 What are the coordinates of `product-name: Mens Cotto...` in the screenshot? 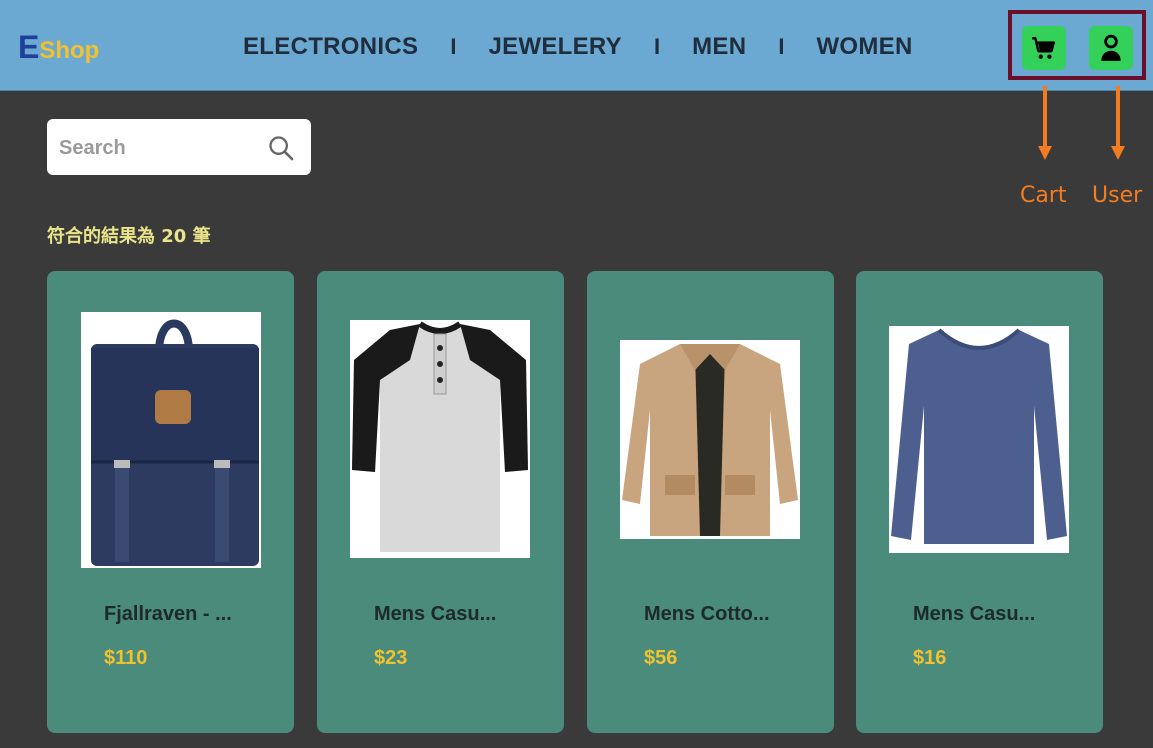 It's located at (707, 614).